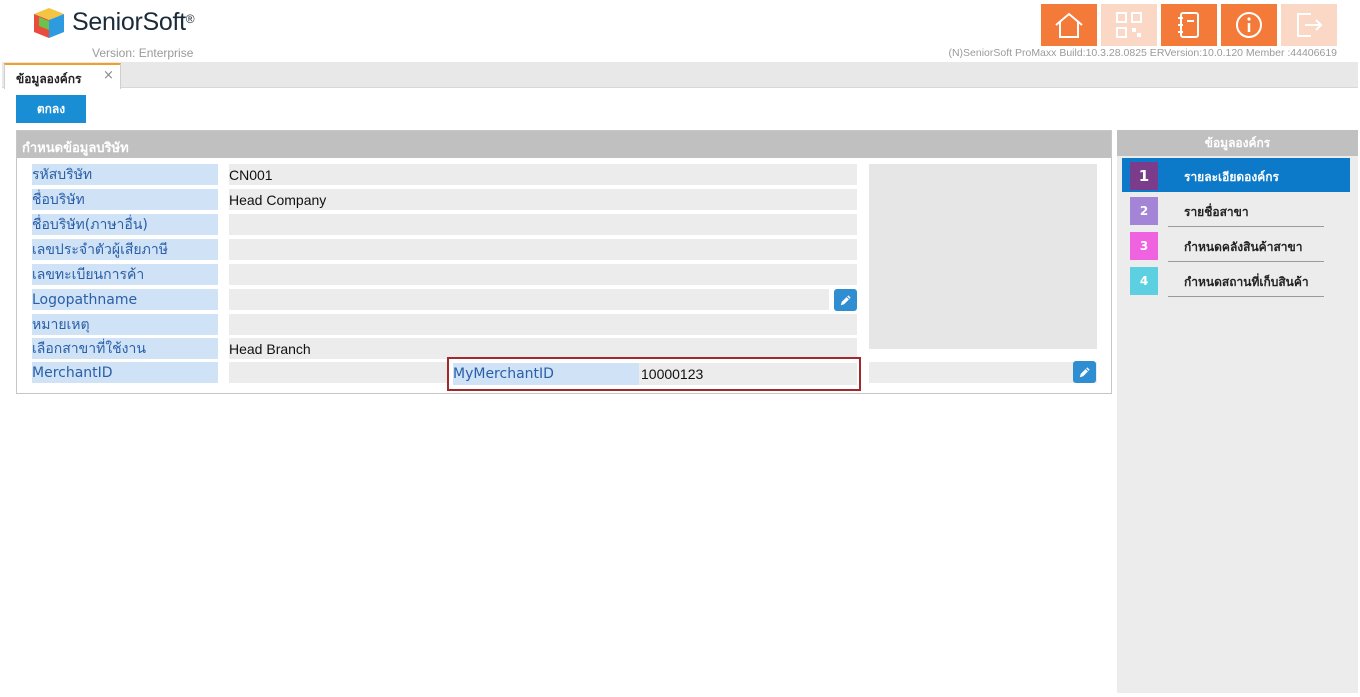 Image resolution: width=1360 pixels, height=697 pixels. Describe the element at coordinates (125, 174) in the screenshot. I see `company-code-label: รหัสบริษัท` at that location.